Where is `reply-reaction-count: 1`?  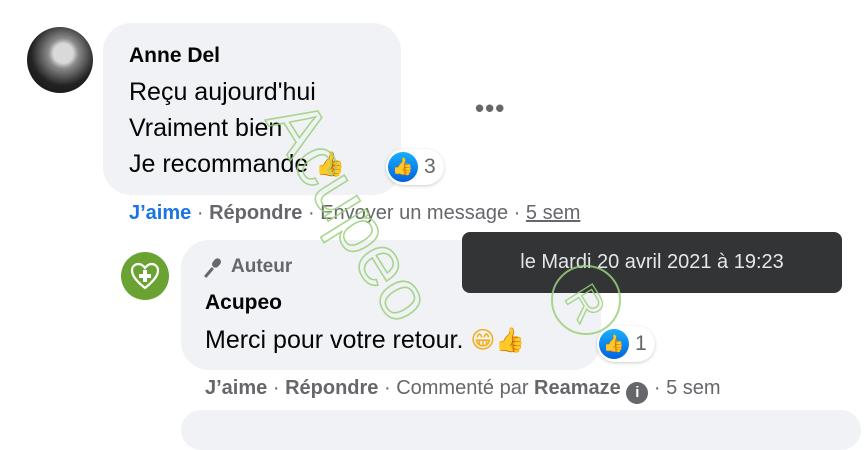 reply-reaction-count: 1 is located at coordinates (641, 343).